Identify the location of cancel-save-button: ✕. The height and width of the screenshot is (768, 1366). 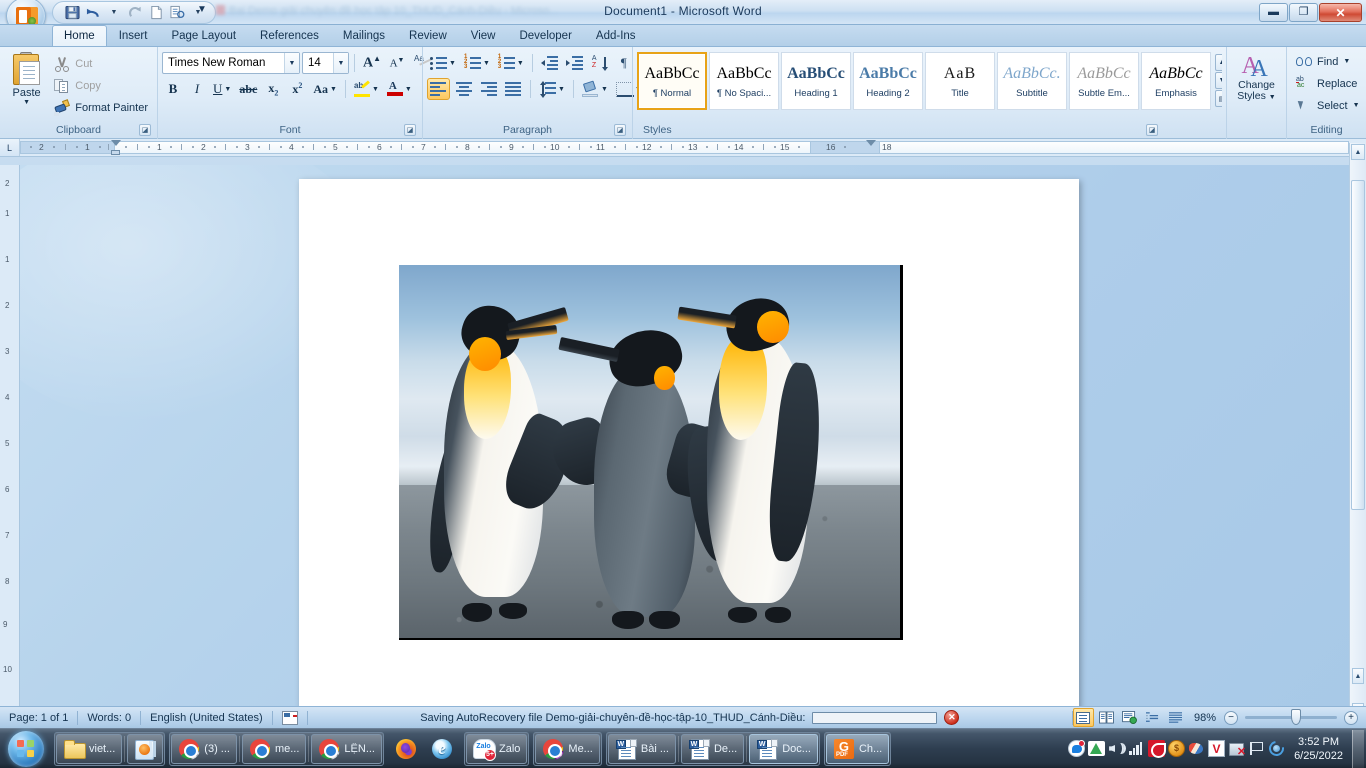
(952, 717).